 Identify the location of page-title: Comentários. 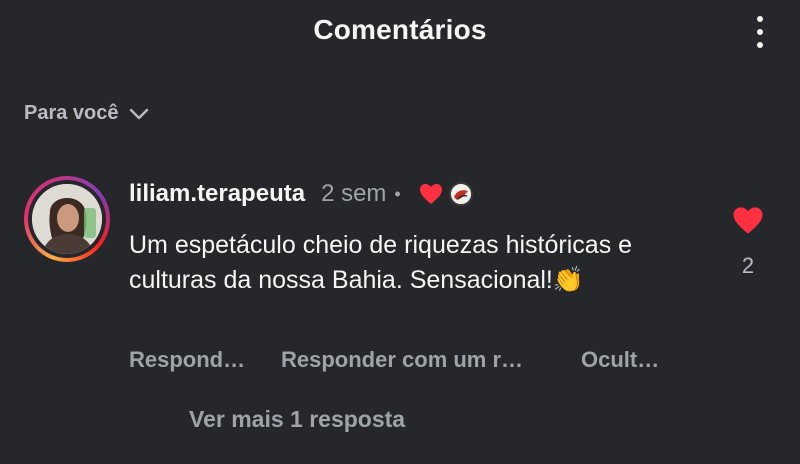
(400, 29).